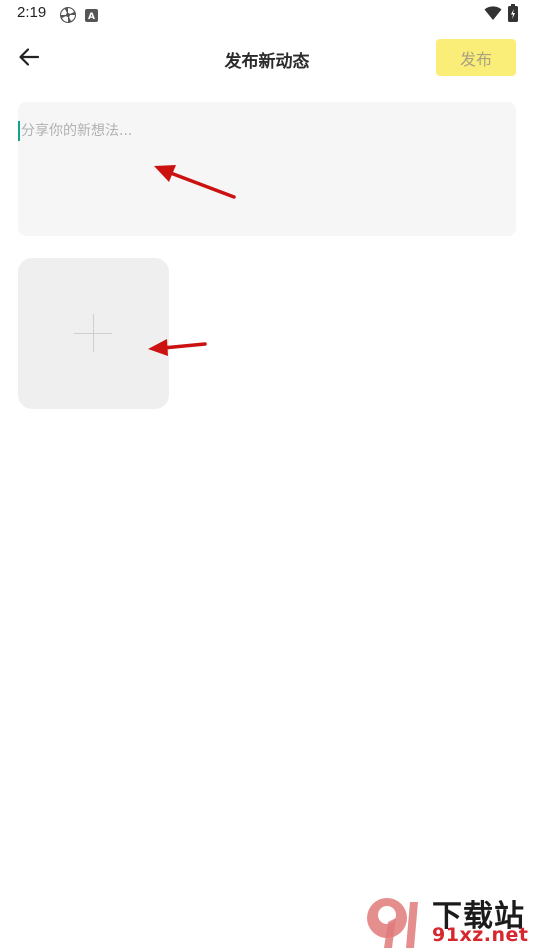  Describe the element at coordinates (177, 347) in the screenshot. I see `annotation-arrow-image` at that location.